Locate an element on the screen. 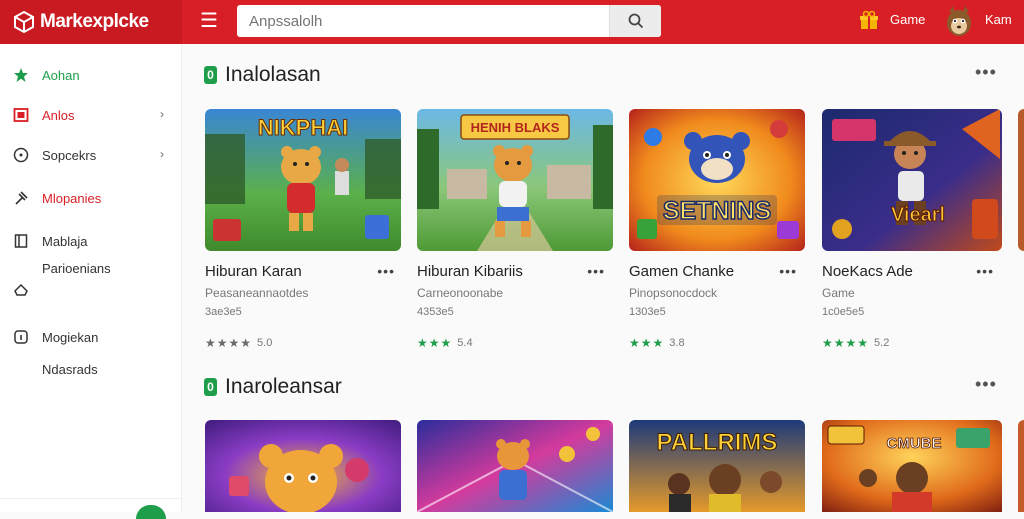 Image resolution: width=1024 pixels, height=519 pixels. game-art-title: NIKPHAI is located at coordinates (303, 127).